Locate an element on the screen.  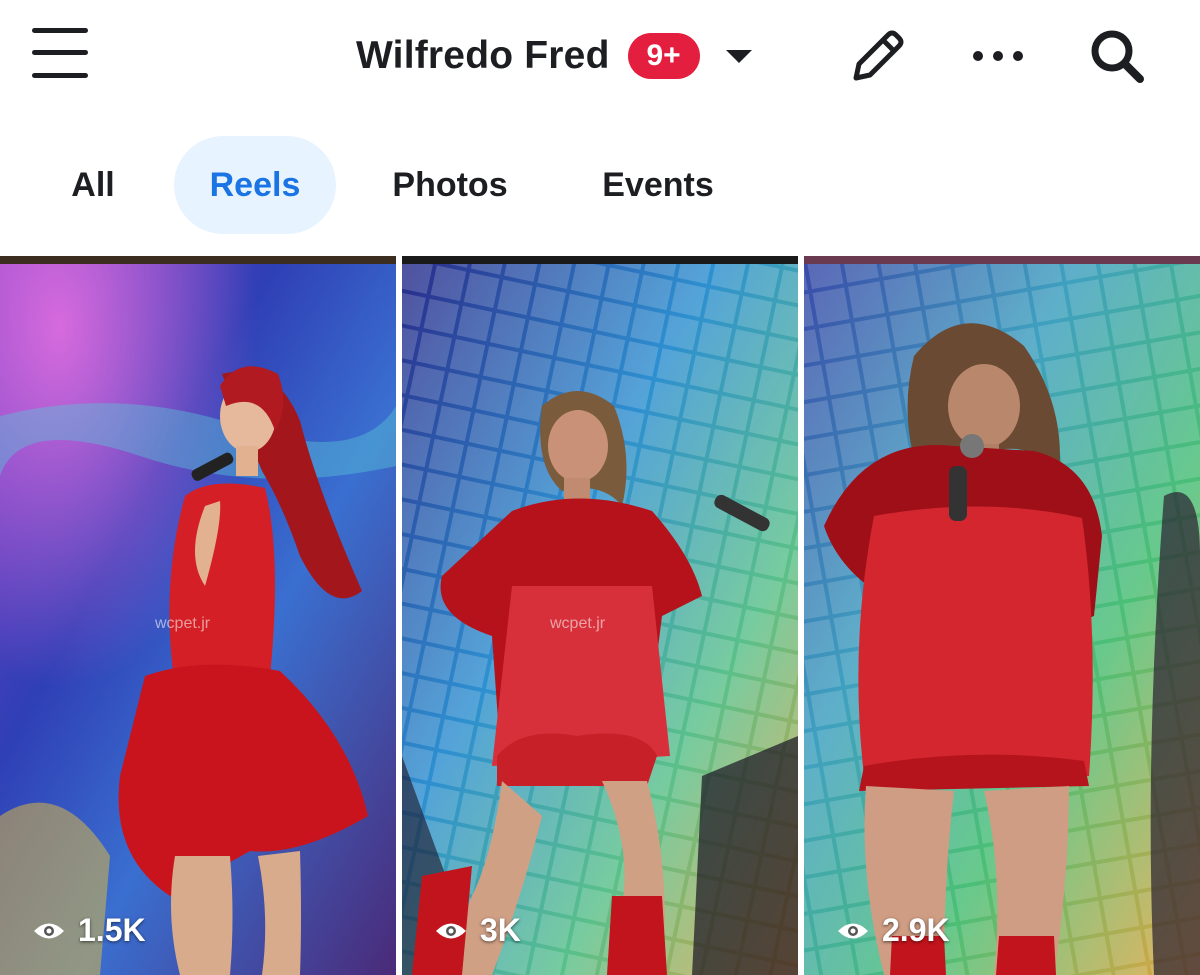
more-dots-icon is located at coordinates (998, 56).